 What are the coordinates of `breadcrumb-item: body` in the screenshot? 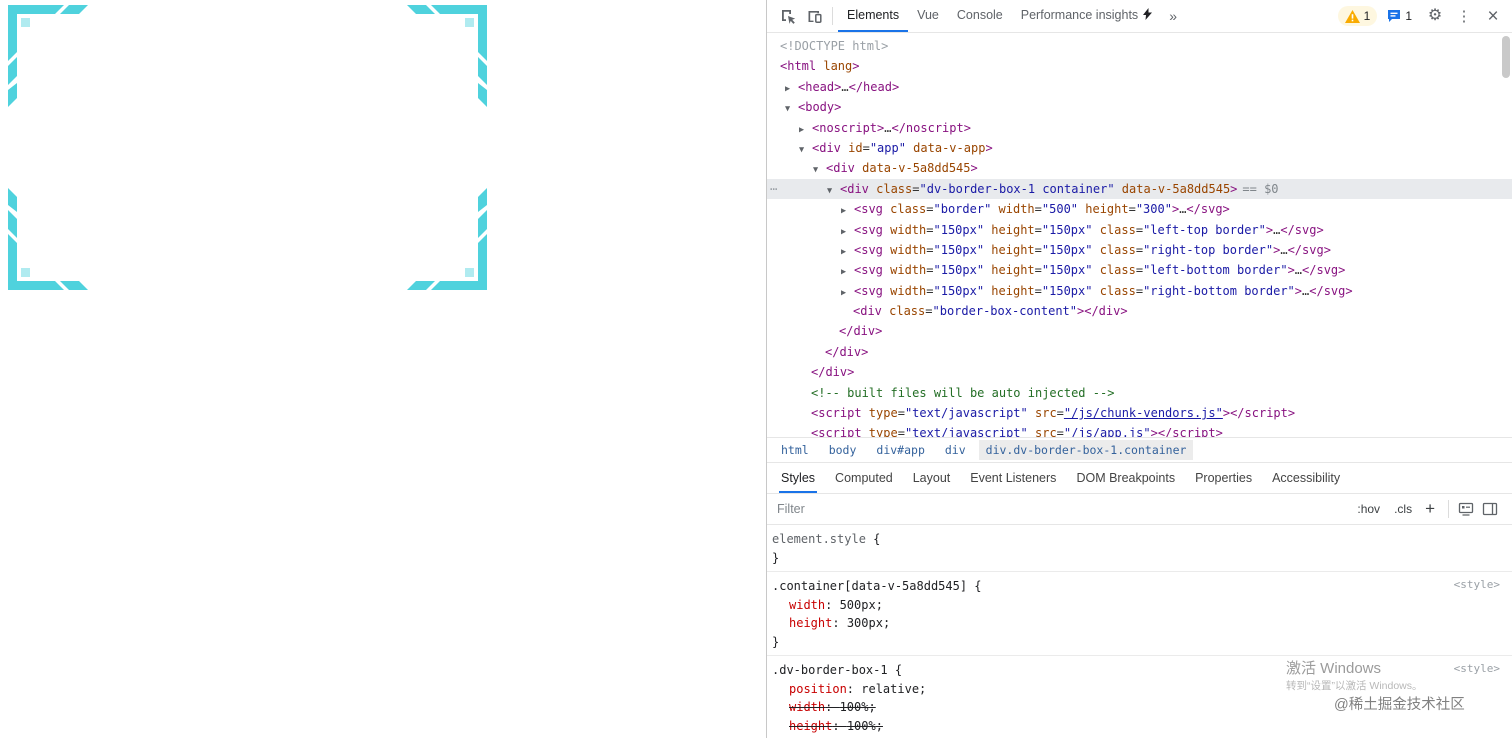 It's located at (843, 450).